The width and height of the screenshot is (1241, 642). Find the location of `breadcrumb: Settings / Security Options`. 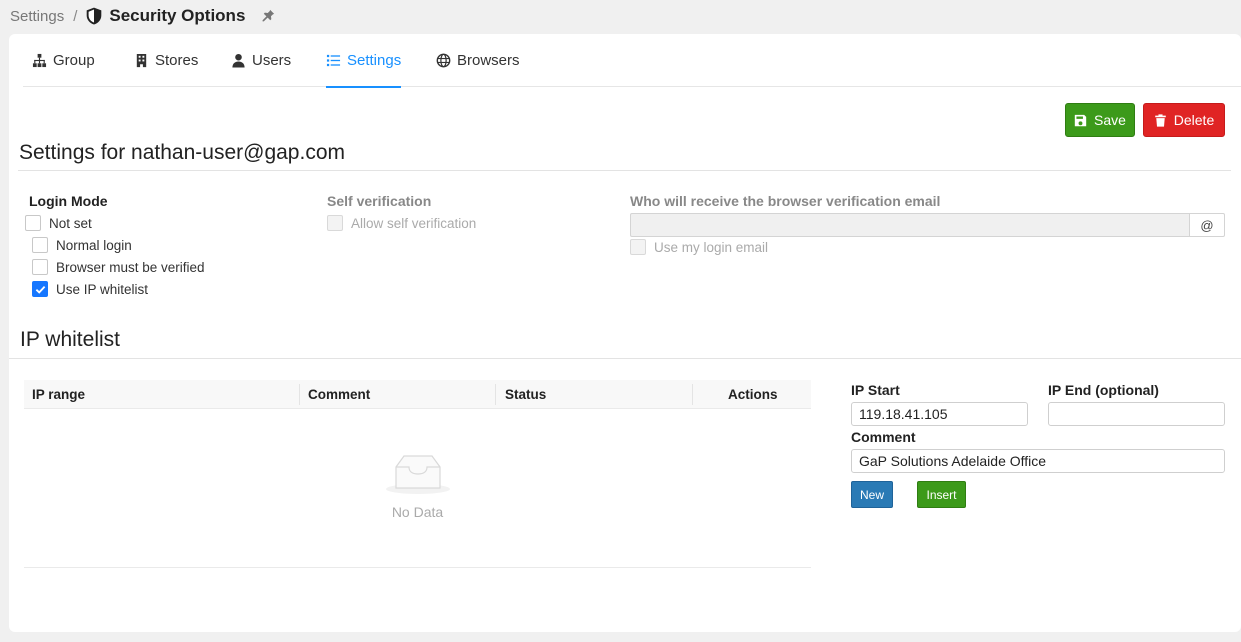

breadcrumb: Settings / Security Options is located at coordinates (142, 16).